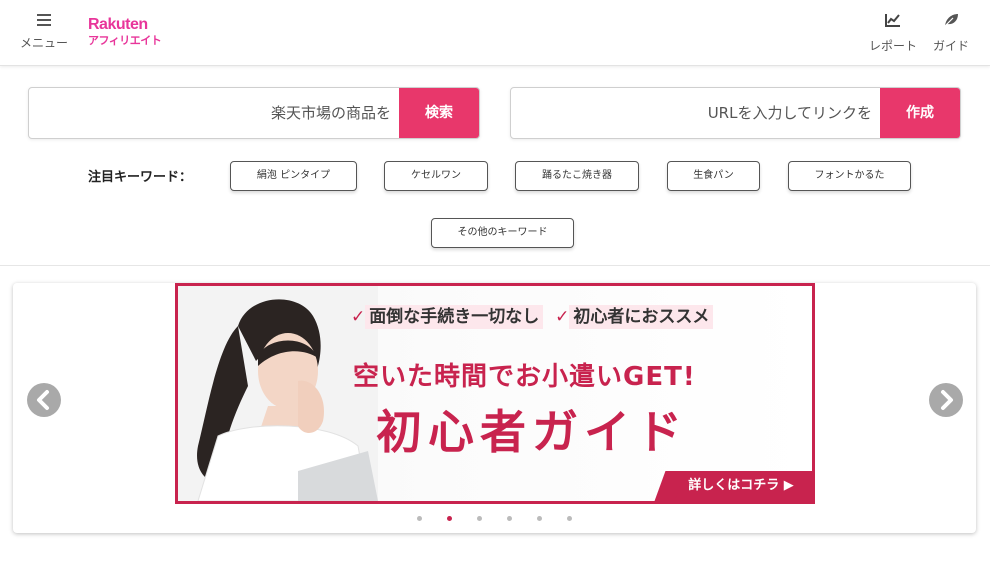 The height and width of the screenshot is (564, 990). Describe the element at coordinates (950, 46) in the screenshot. I see `guide-label: ガイド` at that location.